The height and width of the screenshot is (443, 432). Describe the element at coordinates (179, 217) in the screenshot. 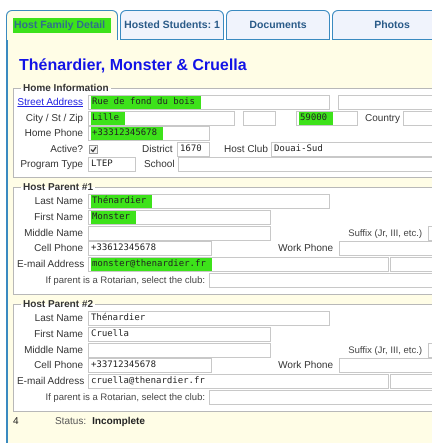

I see `input-field: Monster` at that location.